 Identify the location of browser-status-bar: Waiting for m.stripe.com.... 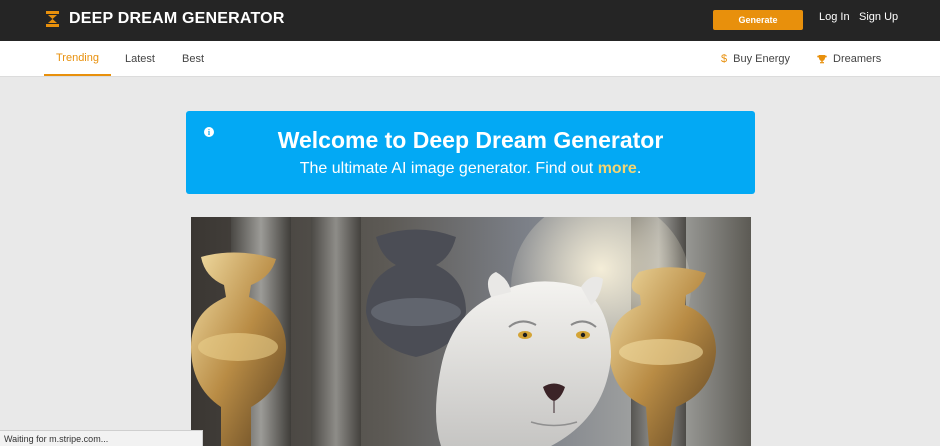
(101, 438).